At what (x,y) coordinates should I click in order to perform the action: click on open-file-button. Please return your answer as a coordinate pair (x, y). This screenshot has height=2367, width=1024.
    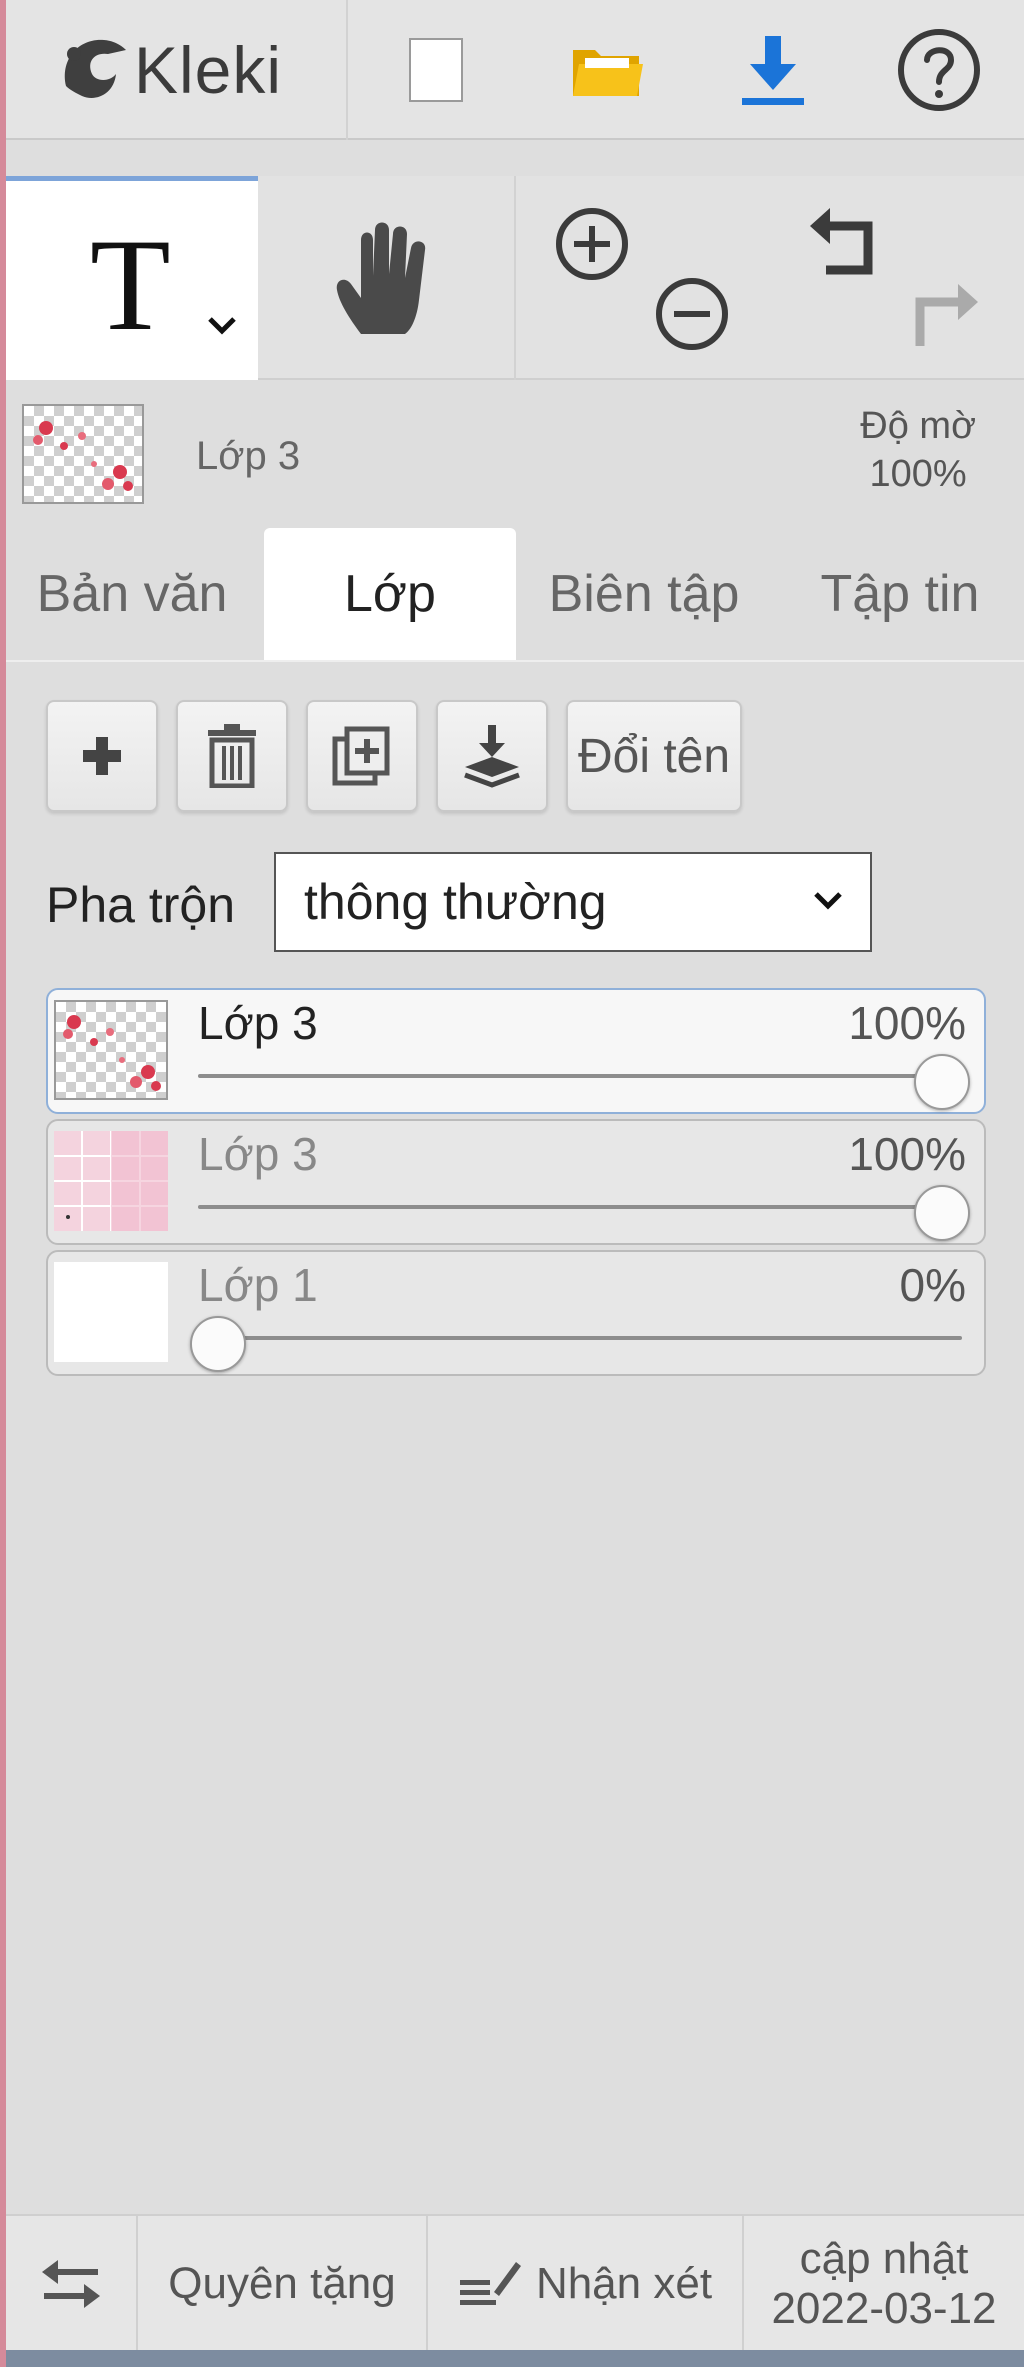
    Looking at the image, I should click on (607, 70).